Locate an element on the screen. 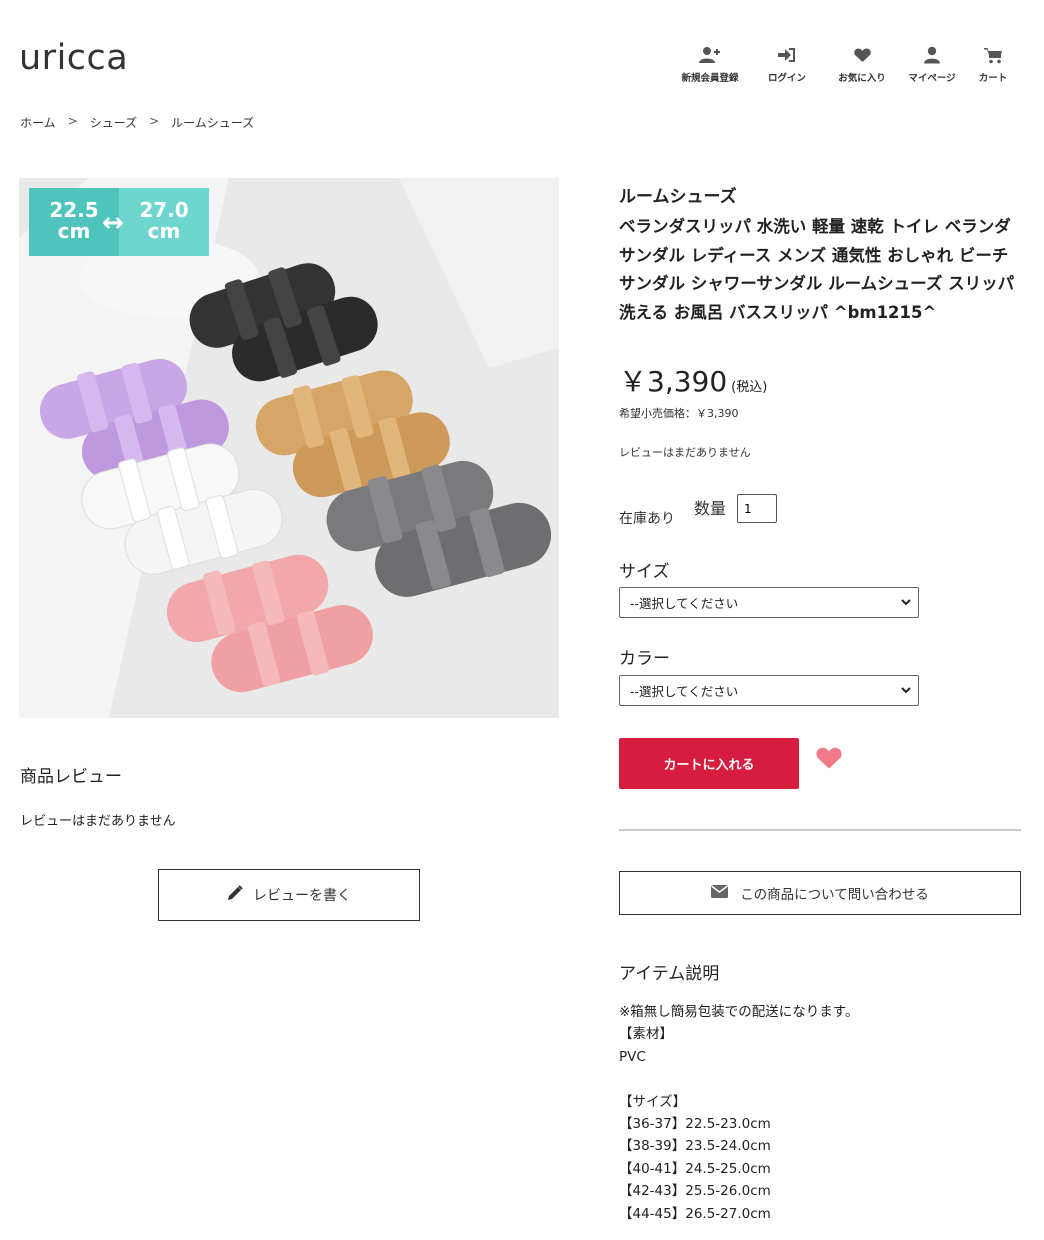 The width and height of the screenshot is (1044, 1240). pencil-icon is located at coordinates (235, 895).